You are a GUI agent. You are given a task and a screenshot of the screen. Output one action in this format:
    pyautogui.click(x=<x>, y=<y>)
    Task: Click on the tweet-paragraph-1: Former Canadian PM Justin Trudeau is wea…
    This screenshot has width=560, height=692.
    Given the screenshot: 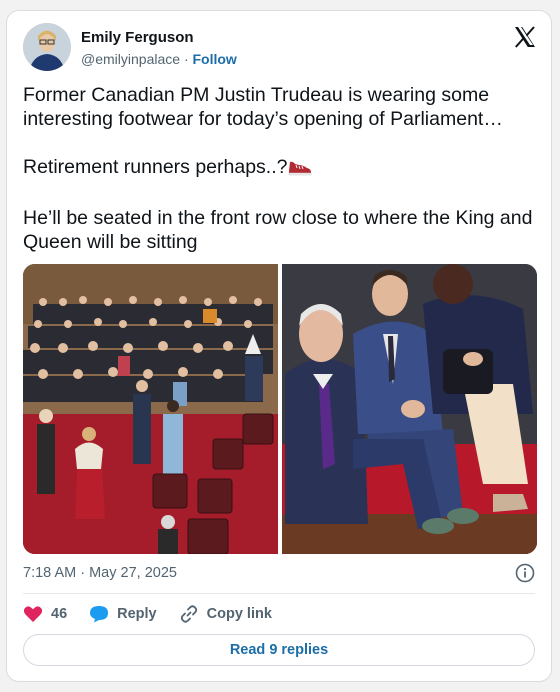 What is the action you would take?
    pyautogui.click(x=263, y=107)
    